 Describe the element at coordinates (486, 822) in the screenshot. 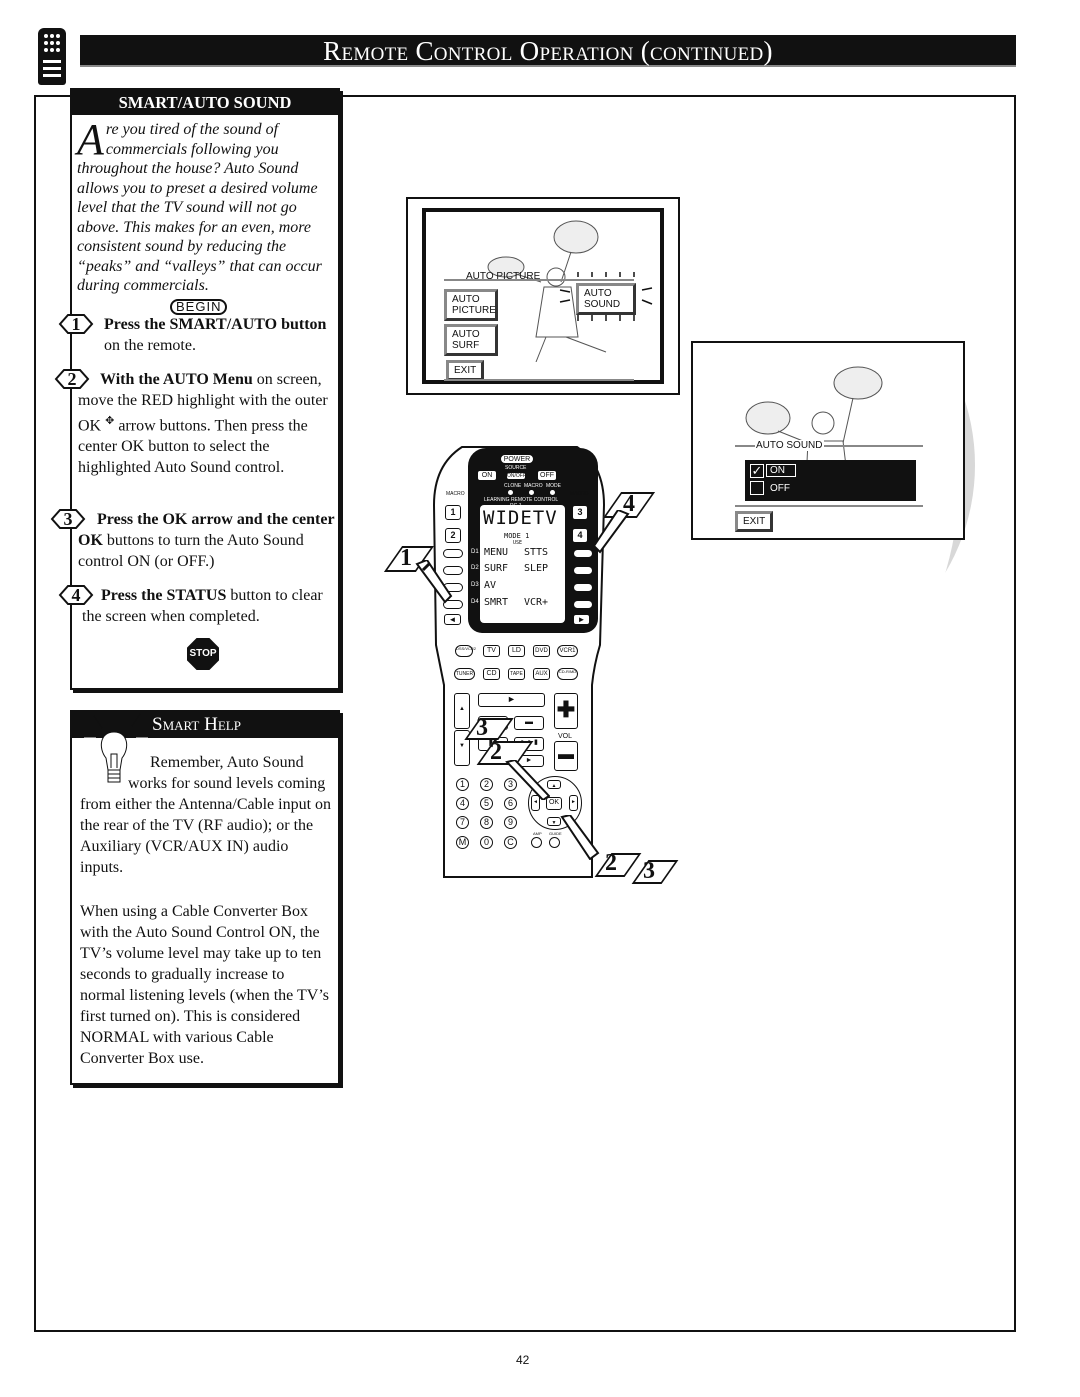

I see `key-8: 8` at that location.